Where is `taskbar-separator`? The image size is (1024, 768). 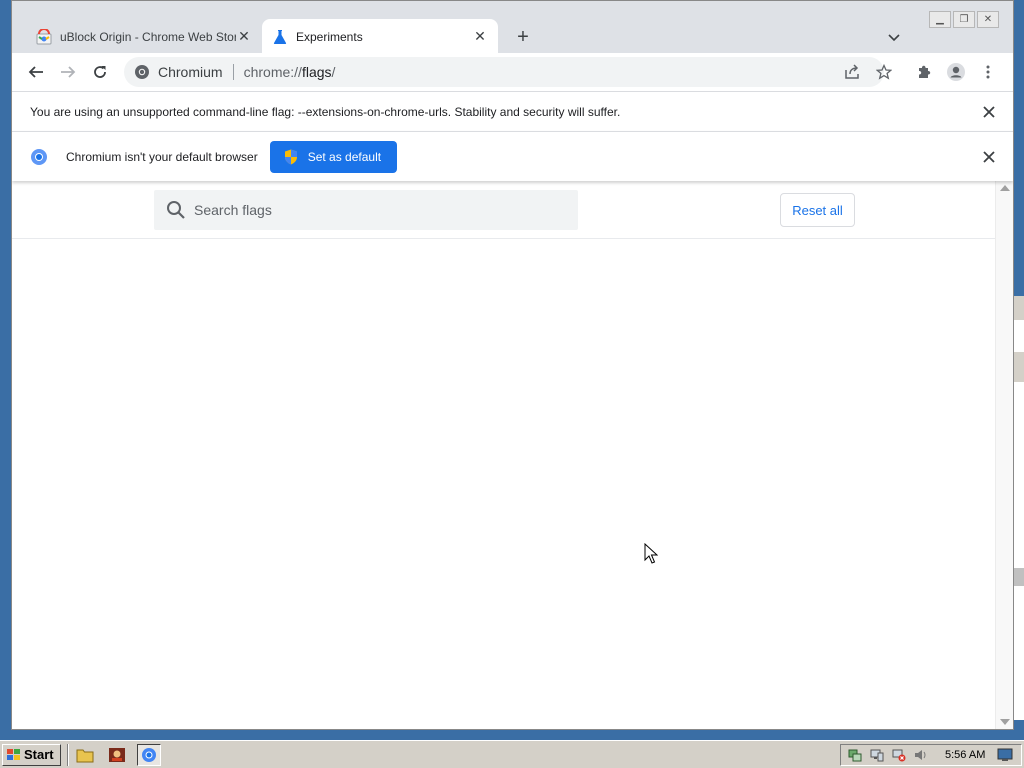 taskbar-separator is located at coordinates (67, 754).